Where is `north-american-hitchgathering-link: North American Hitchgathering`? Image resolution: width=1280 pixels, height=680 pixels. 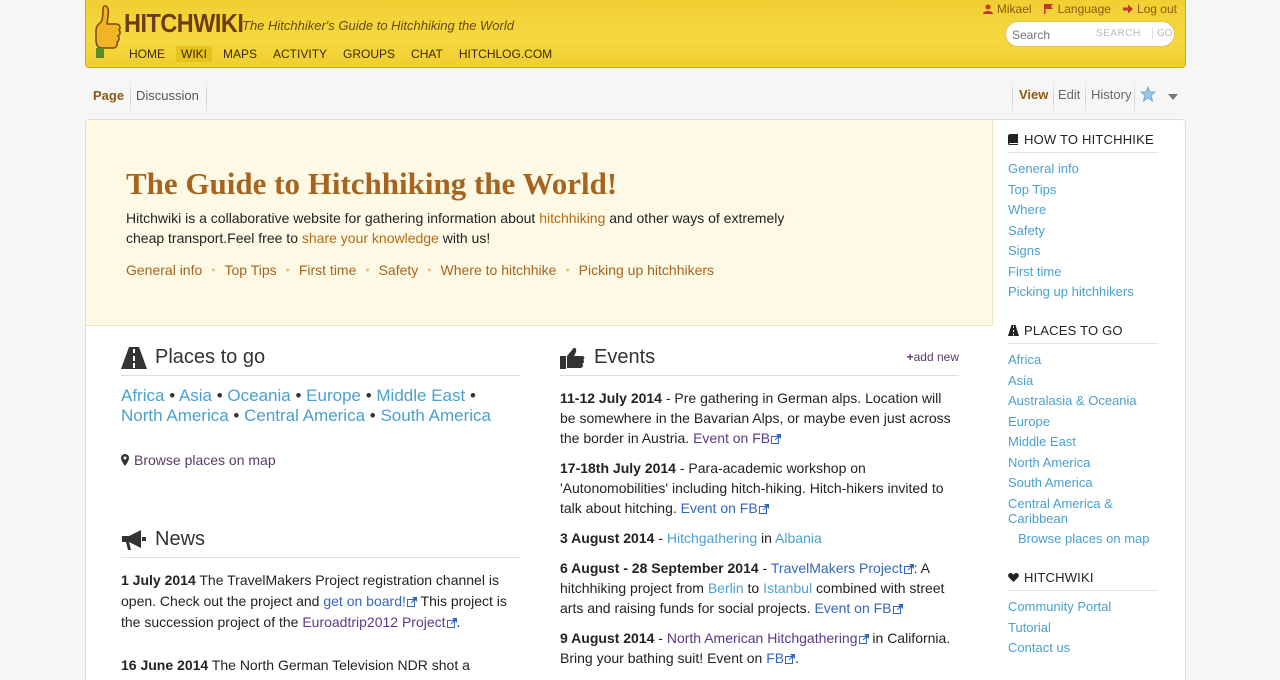
north-american-hitchgathering-link: North American Hitchgathering is located at coordinates (768, 638).